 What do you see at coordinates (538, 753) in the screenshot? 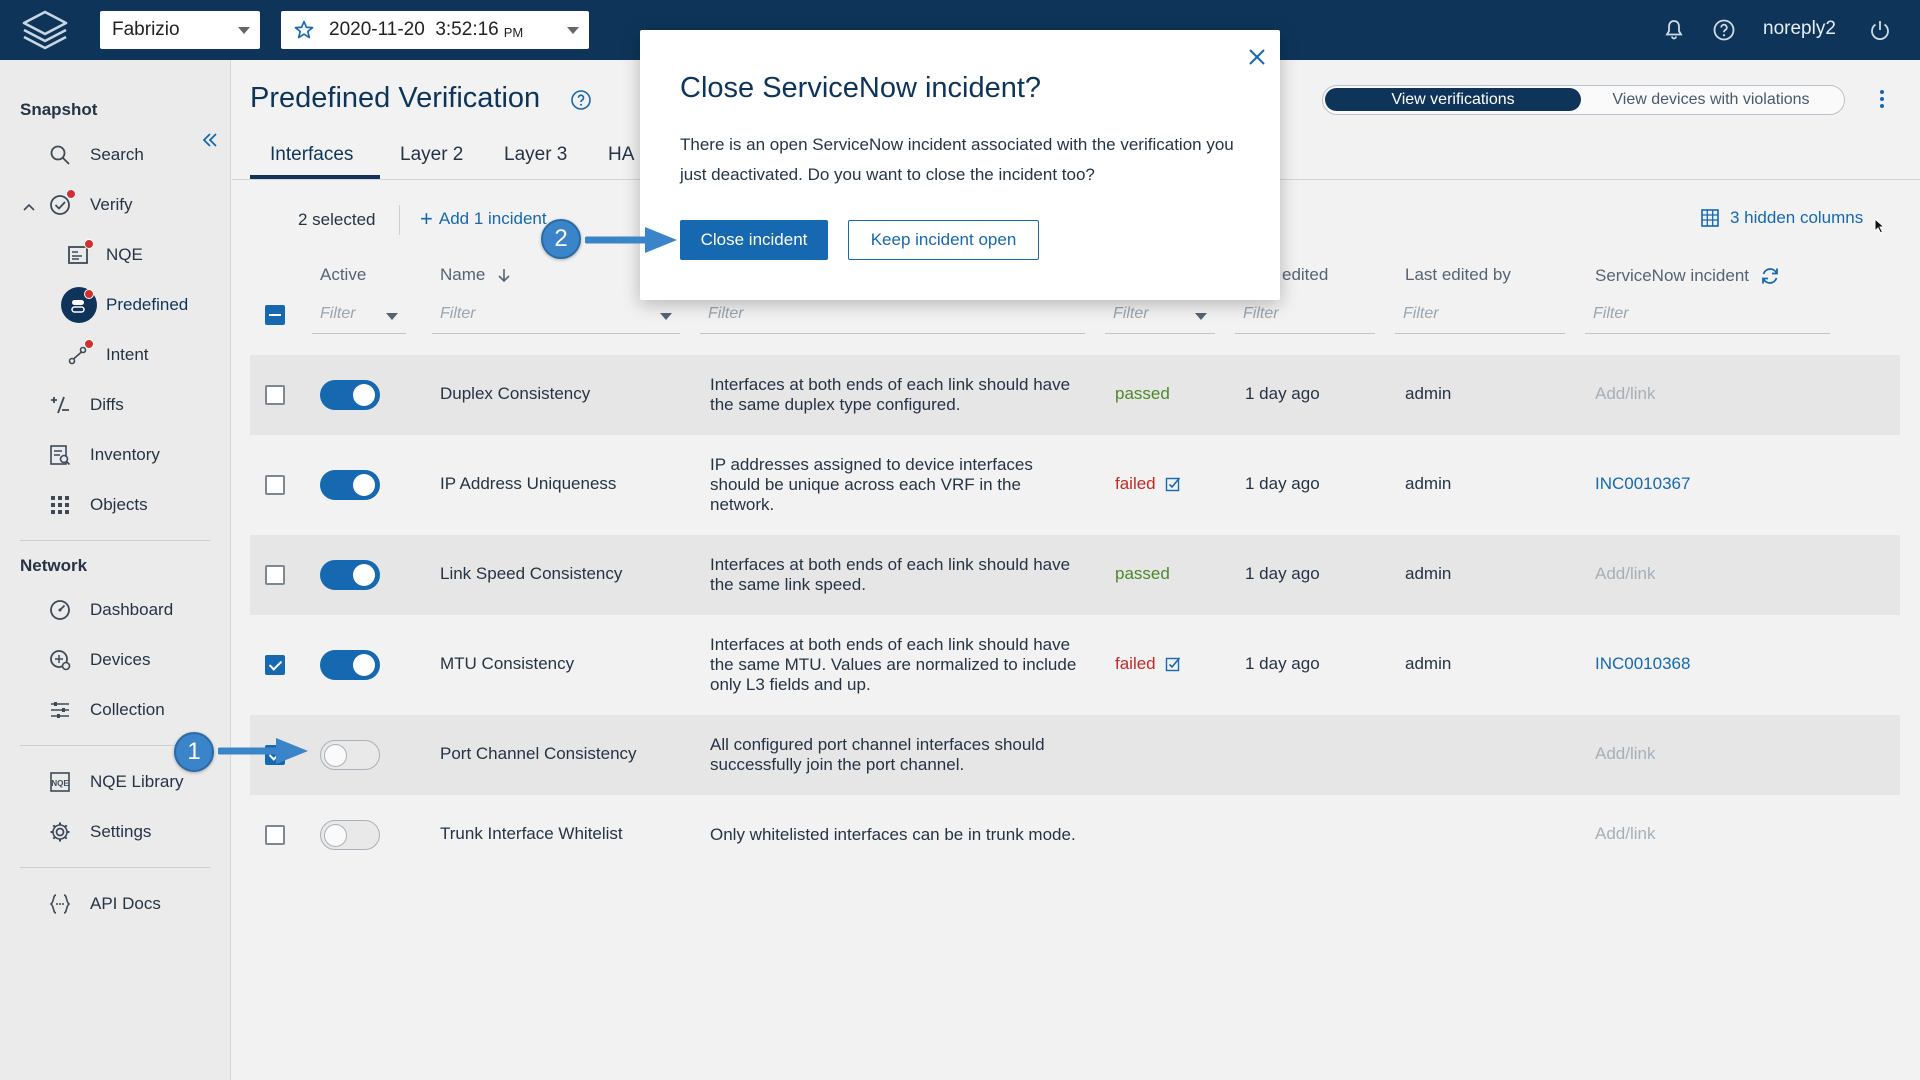
I see `verification-name: Port Channel Consistency` at bounding box center [538, 753].